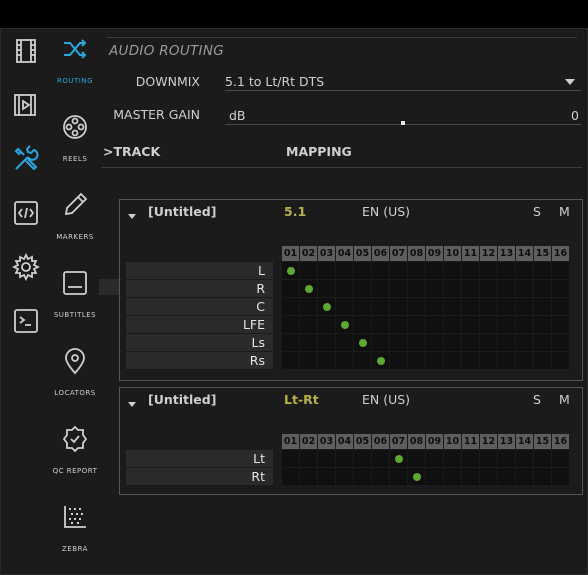 This screenshot has width=588, height=575. I want to click on film-icon, so click(26, 51).